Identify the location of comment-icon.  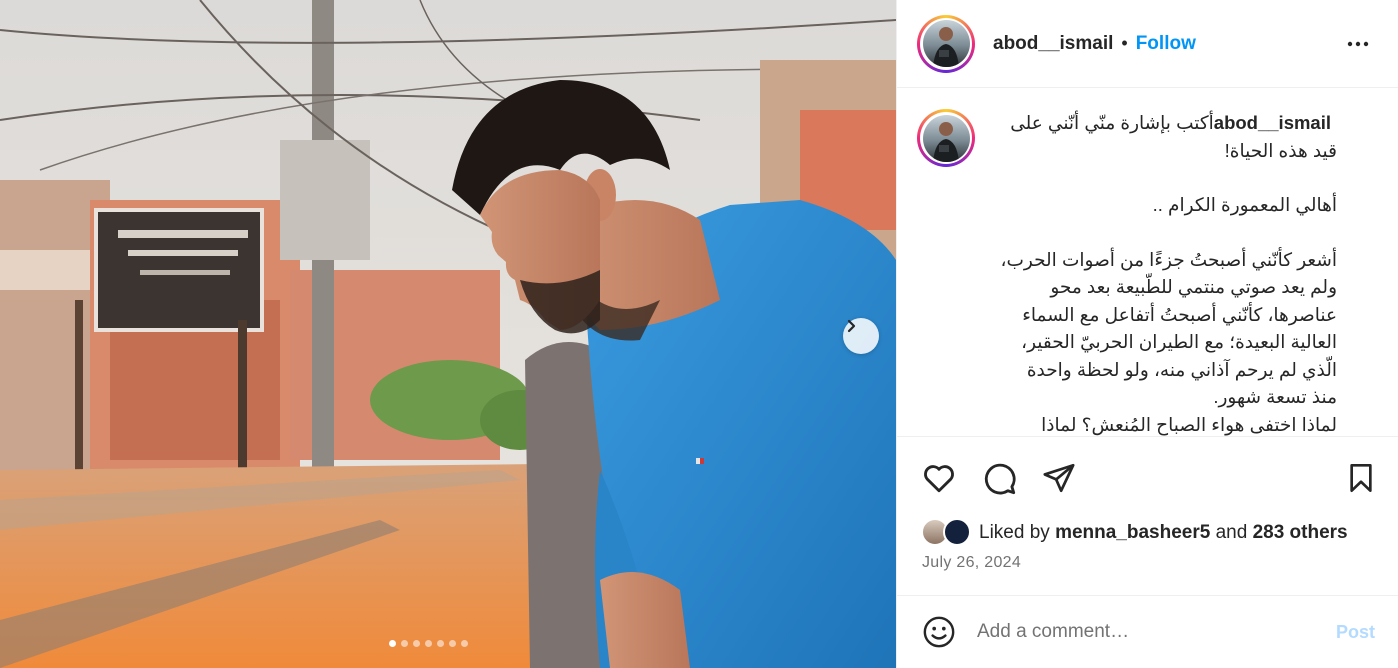
(1000, 479).